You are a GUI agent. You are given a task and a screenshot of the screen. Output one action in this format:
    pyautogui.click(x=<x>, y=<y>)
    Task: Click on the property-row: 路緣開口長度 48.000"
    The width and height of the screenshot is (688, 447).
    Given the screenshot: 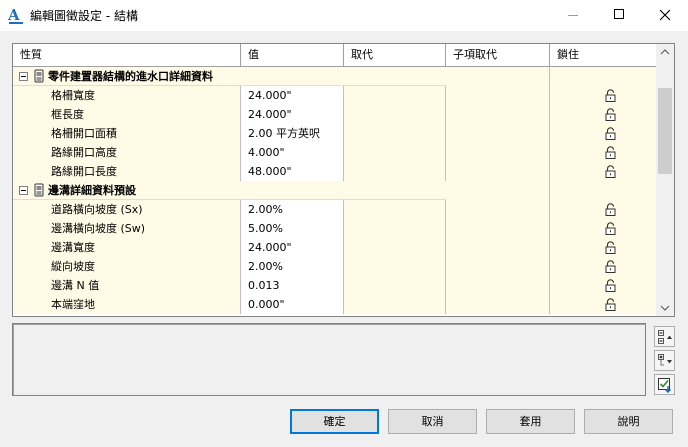 What is the action you would take?
    pyautogui.click(x=334, y=171)
    